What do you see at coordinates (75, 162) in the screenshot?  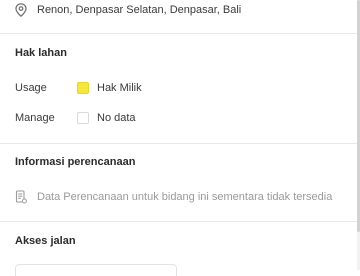 I see `section-title-planning: Informasi perencanaan` at bounding box center [75, 162].